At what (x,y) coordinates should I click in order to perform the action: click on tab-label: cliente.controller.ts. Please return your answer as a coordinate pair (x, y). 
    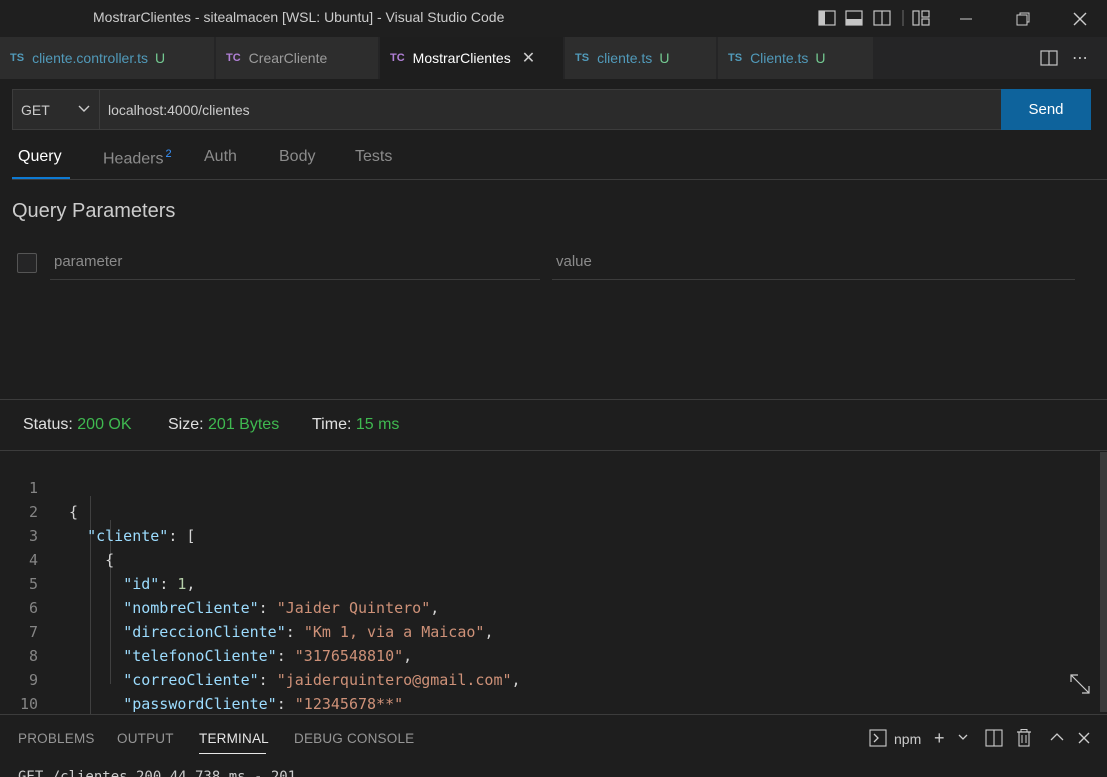
    Looking at the image, I should click on (90, 58).